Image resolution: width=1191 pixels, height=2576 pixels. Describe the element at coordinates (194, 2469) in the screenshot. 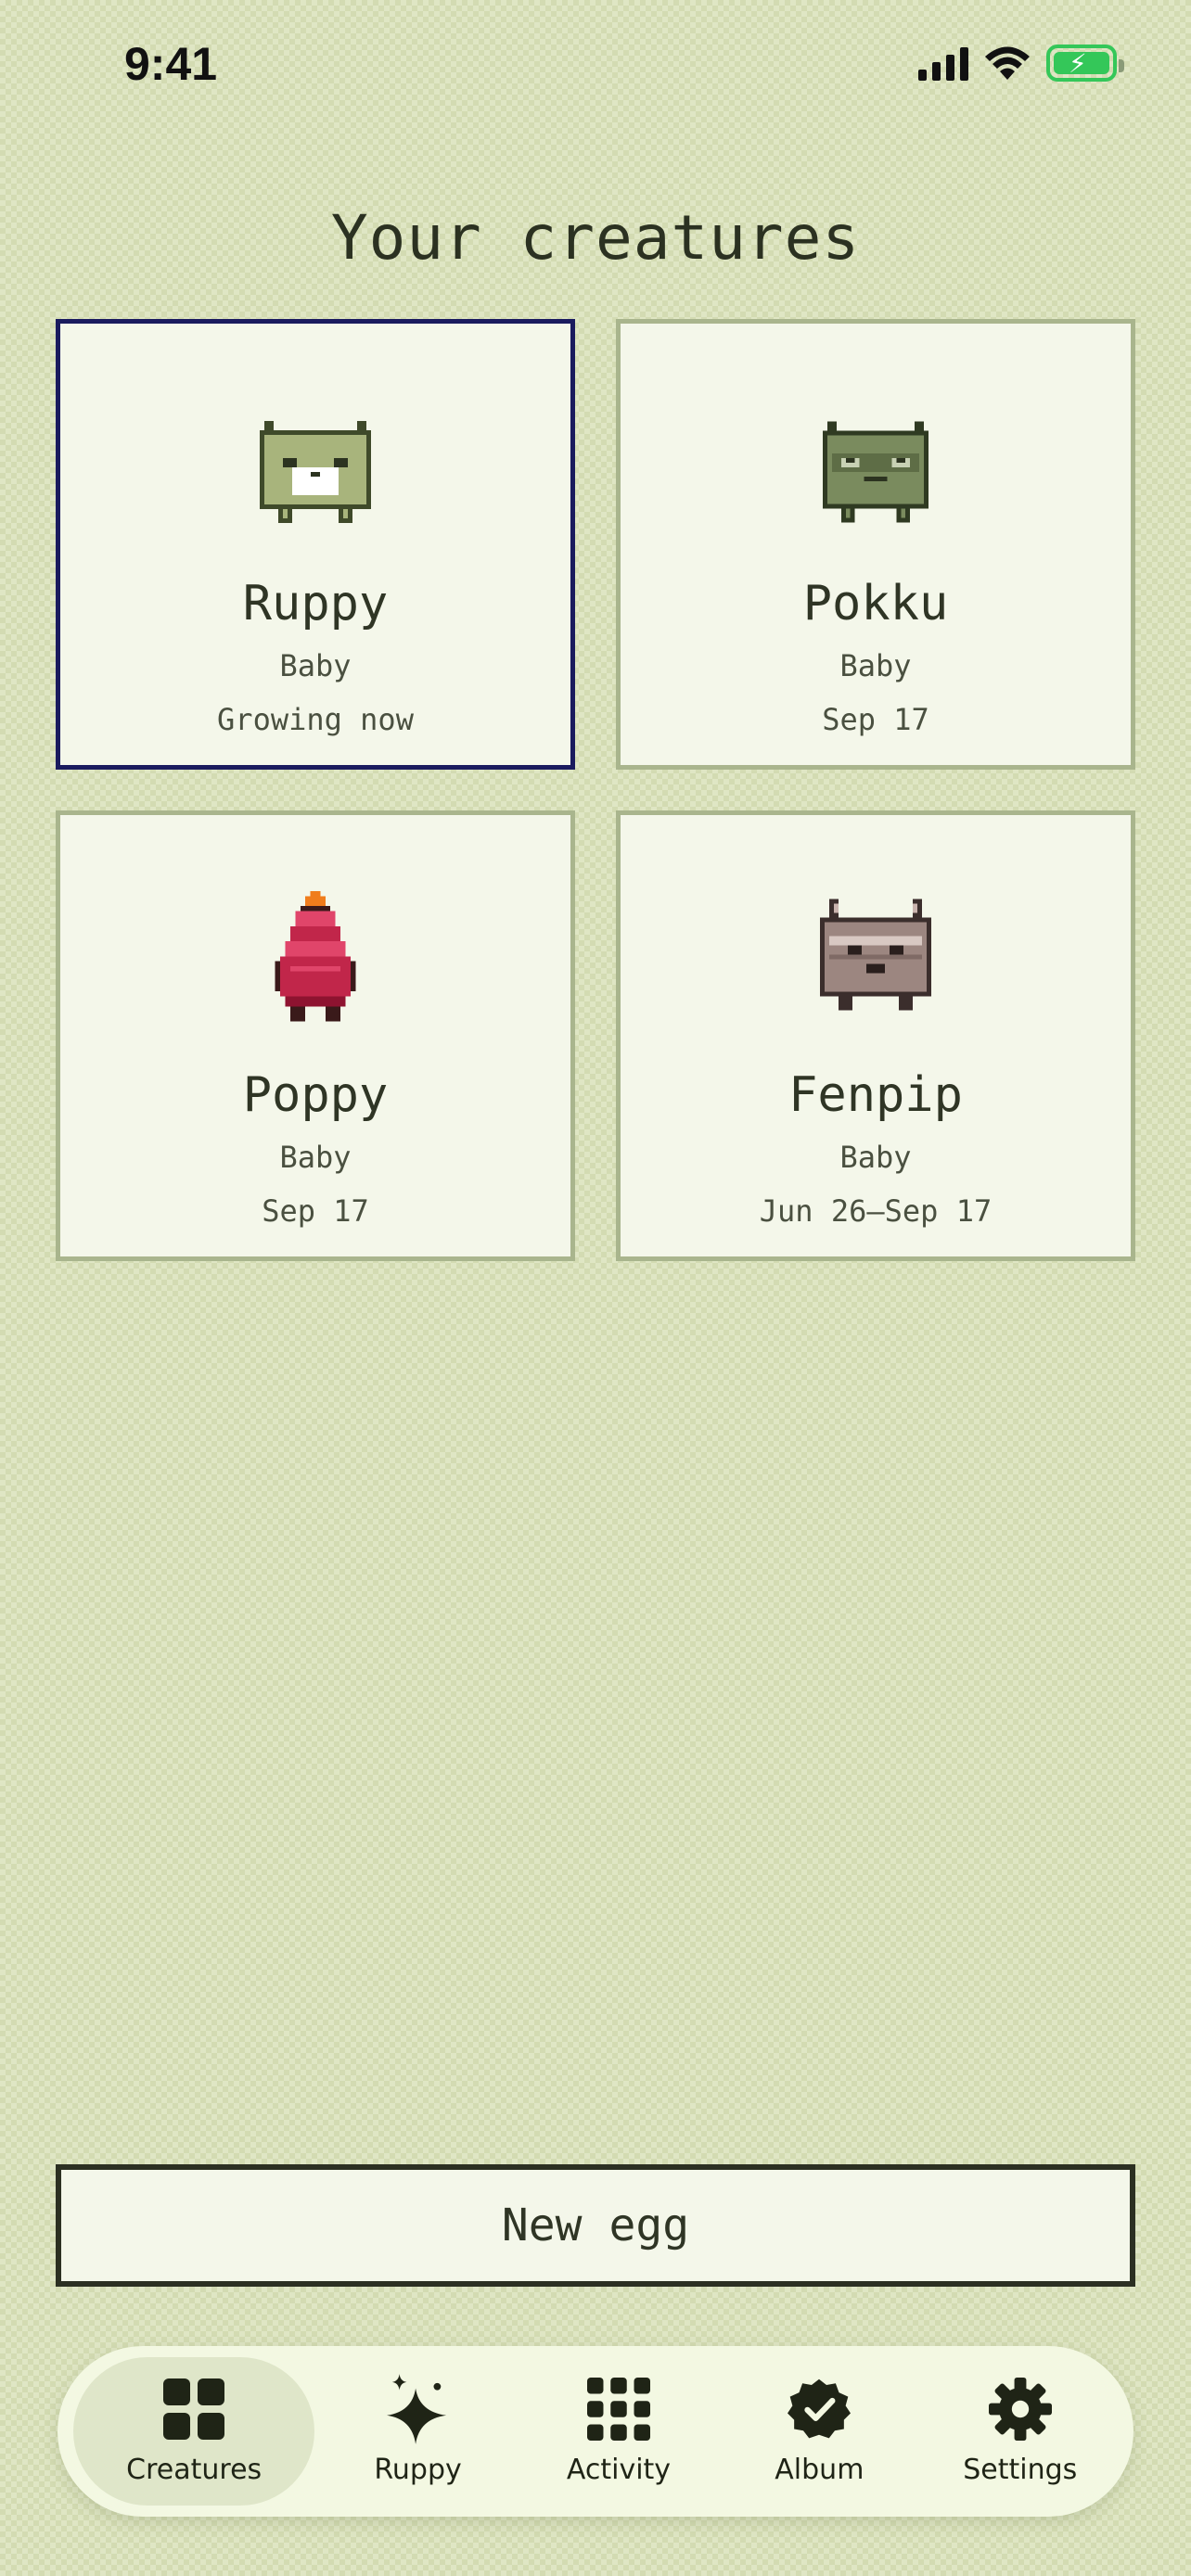

I see `tab-label: Creatures` at that location.